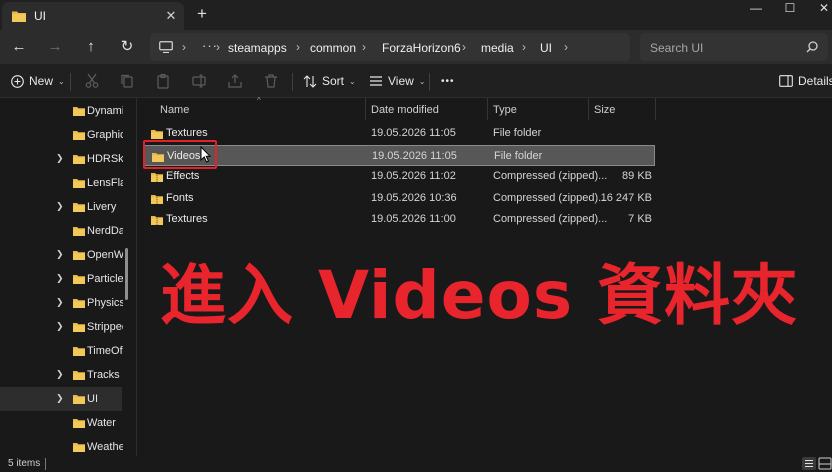 The height and width of the screenshot is (472, 832). I want to click on sidebar-item: LensFlare, so click(61, 183).